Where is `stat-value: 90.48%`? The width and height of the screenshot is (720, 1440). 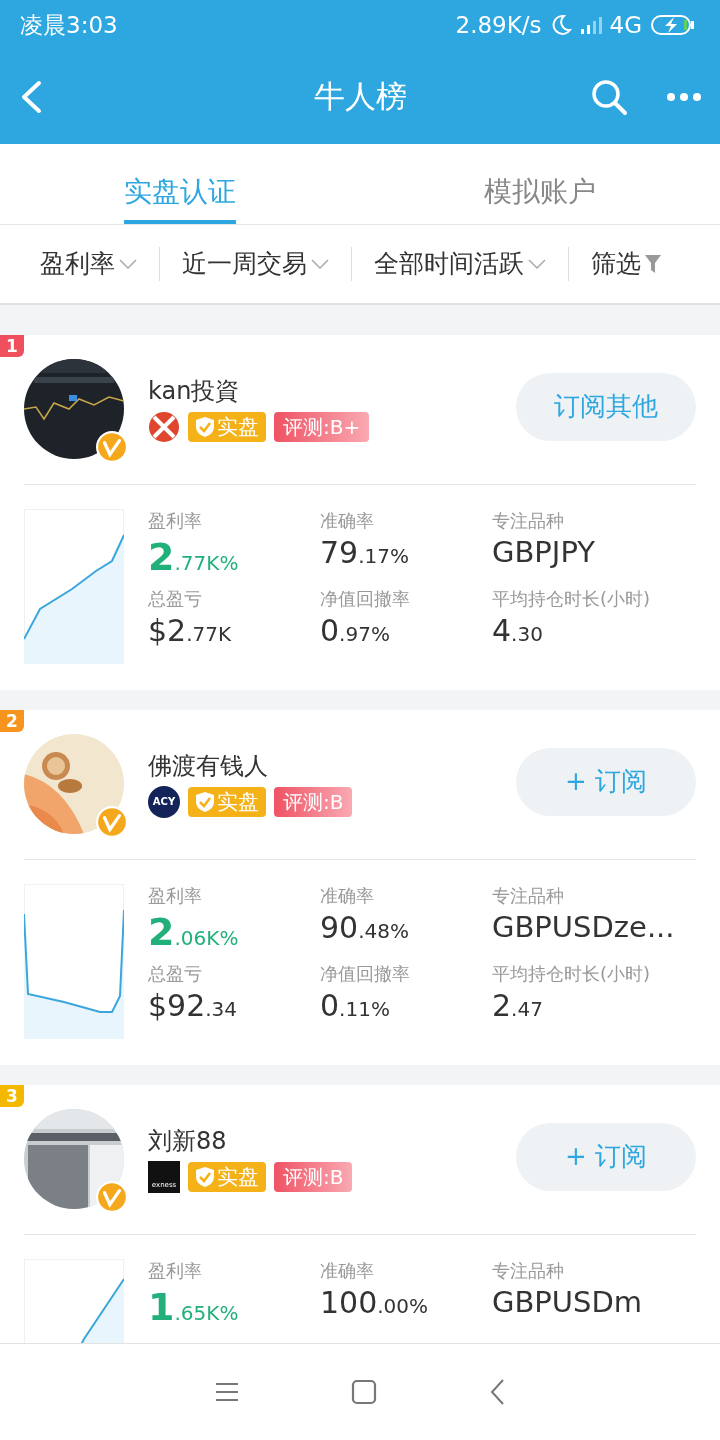
stat-value: 90.48% is located at coordinates (364, 927).